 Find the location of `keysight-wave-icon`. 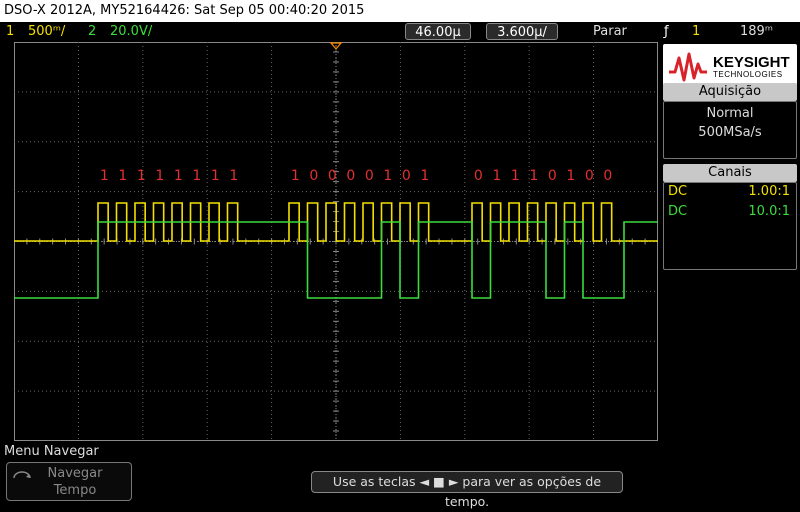

keysight-wave-icon is located at coordinates (688, 67).